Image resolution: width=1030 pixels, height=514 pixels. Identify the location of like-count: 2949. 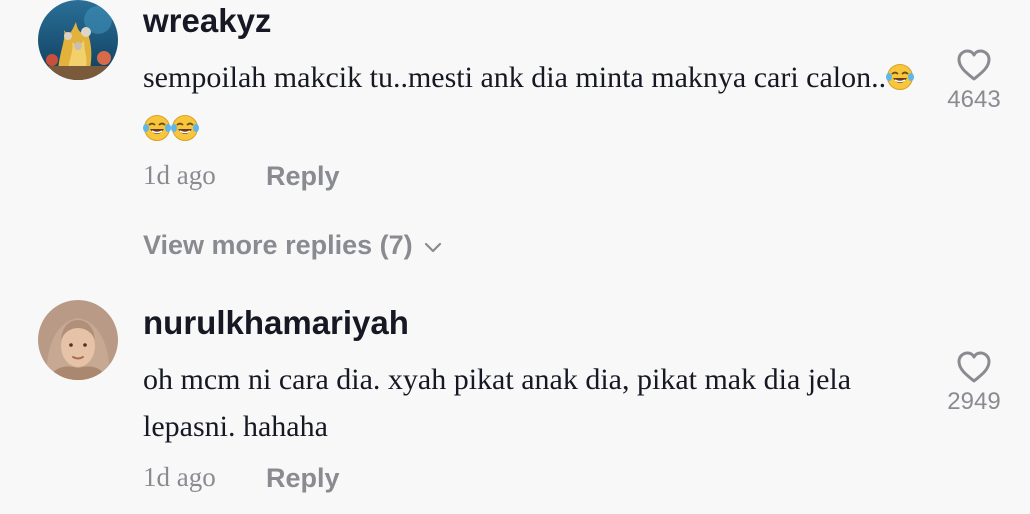
(974, 401).